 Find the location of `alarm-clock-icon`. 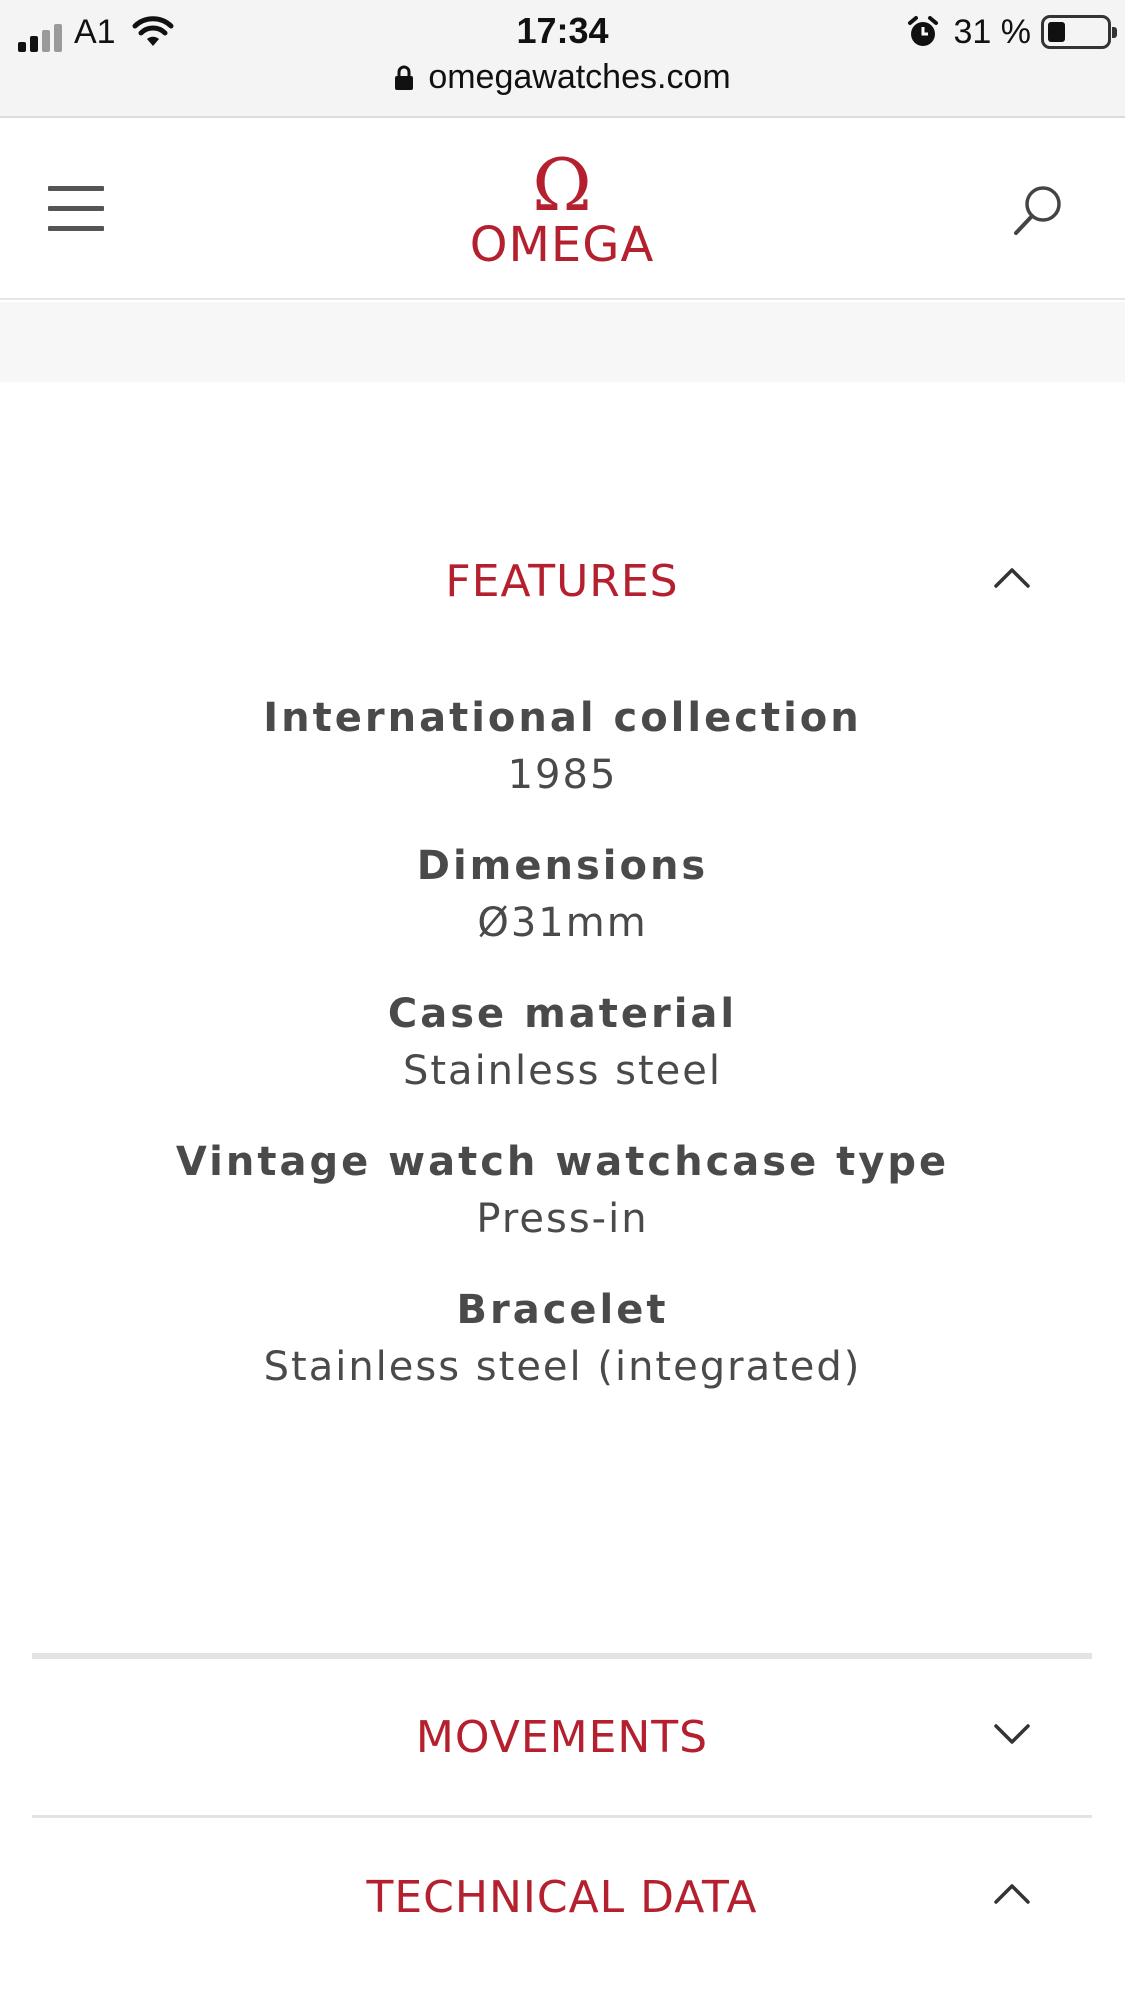

alarm-clock-icon is located at coordinates (922, 31).